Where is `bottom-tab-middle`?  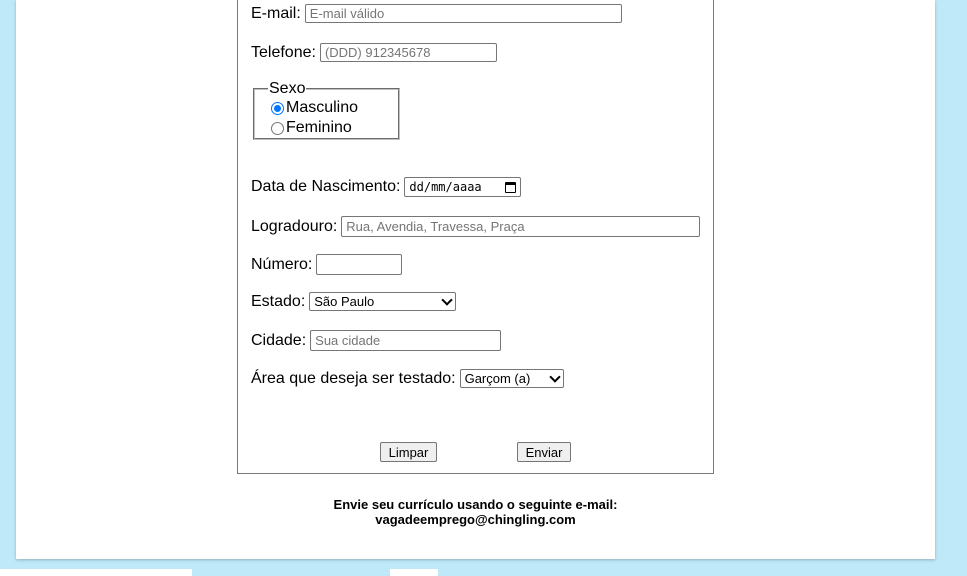 bottom-tab-middle is located at coordinates (414, 572).